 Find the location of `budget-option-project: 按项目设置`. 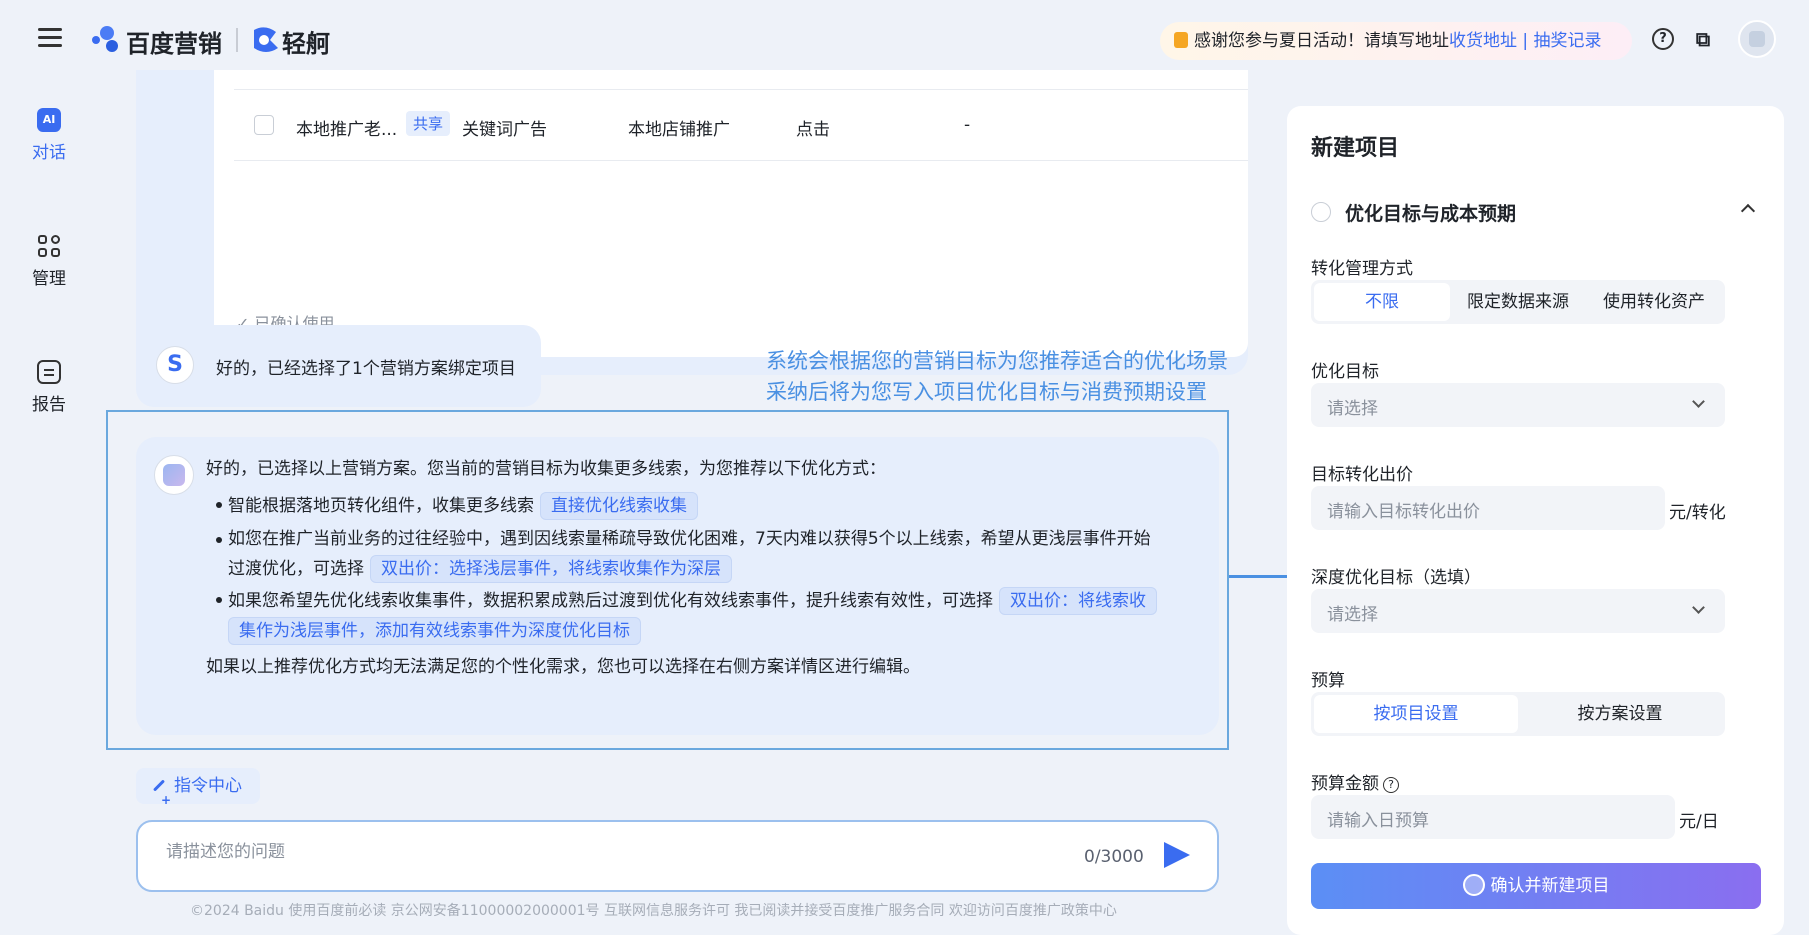

budget-option-project: 按项目设置 is located at coordinates (1416, 714).